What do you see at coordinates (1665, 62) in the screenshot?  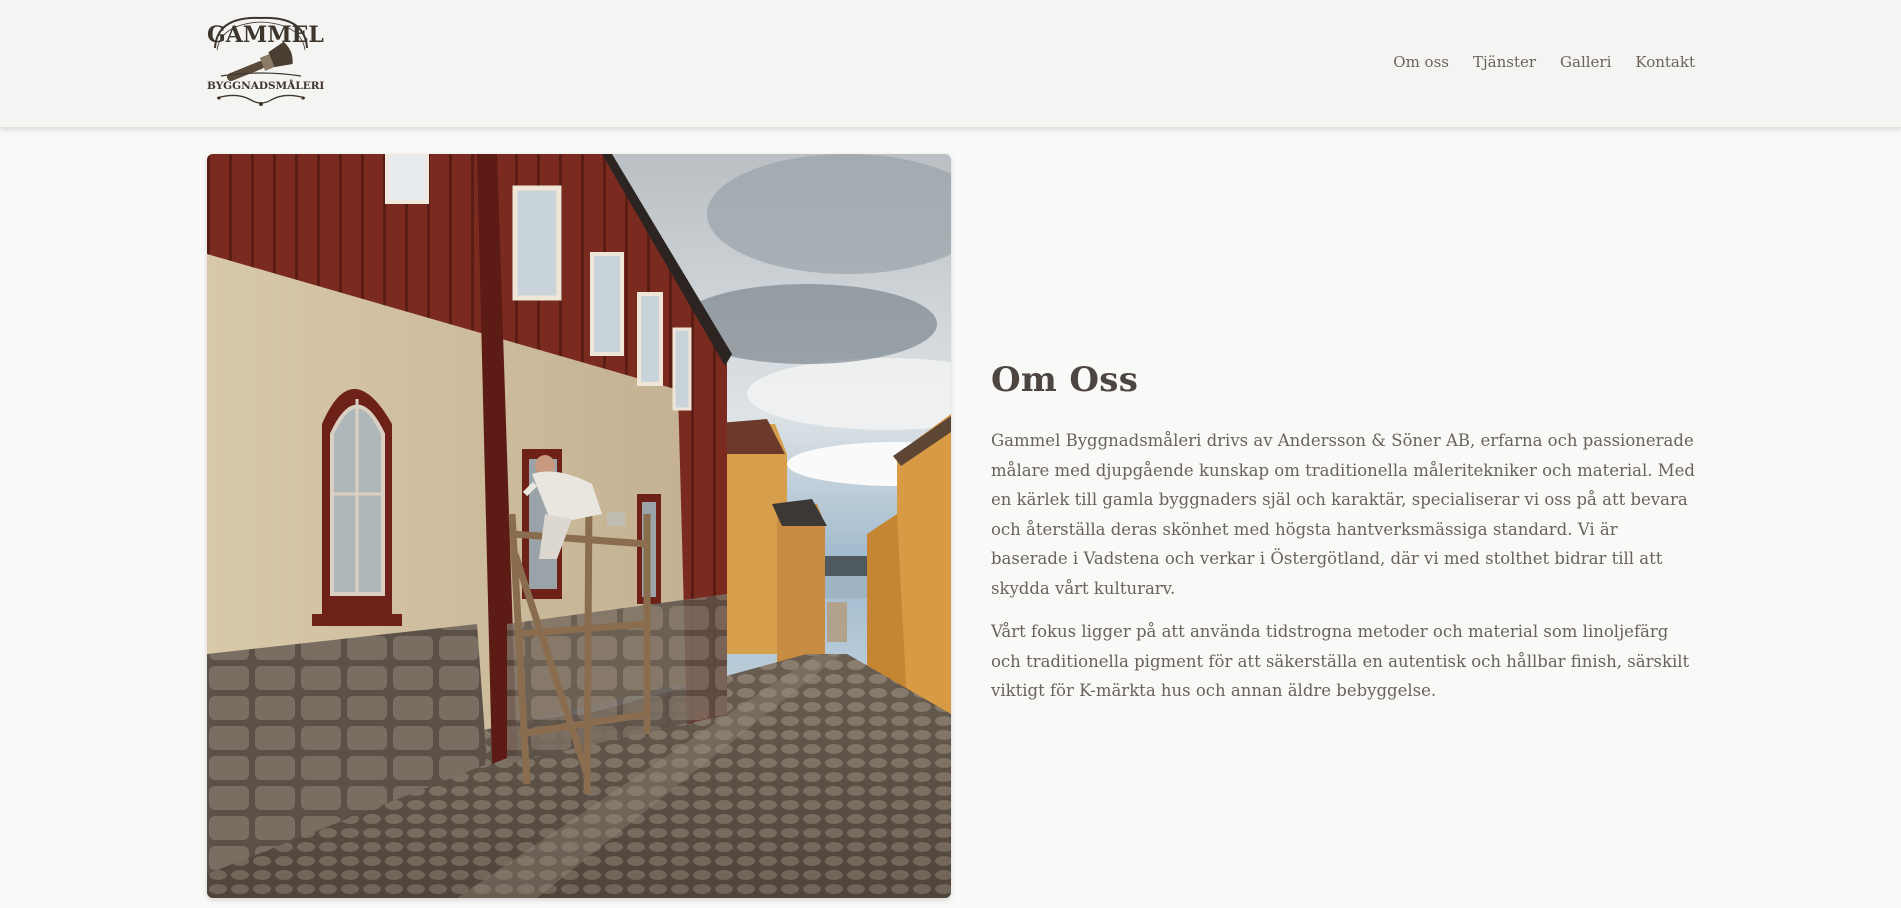 I see `nav-link-kontakt: Kontakt` at bounding box center [1665, 62].